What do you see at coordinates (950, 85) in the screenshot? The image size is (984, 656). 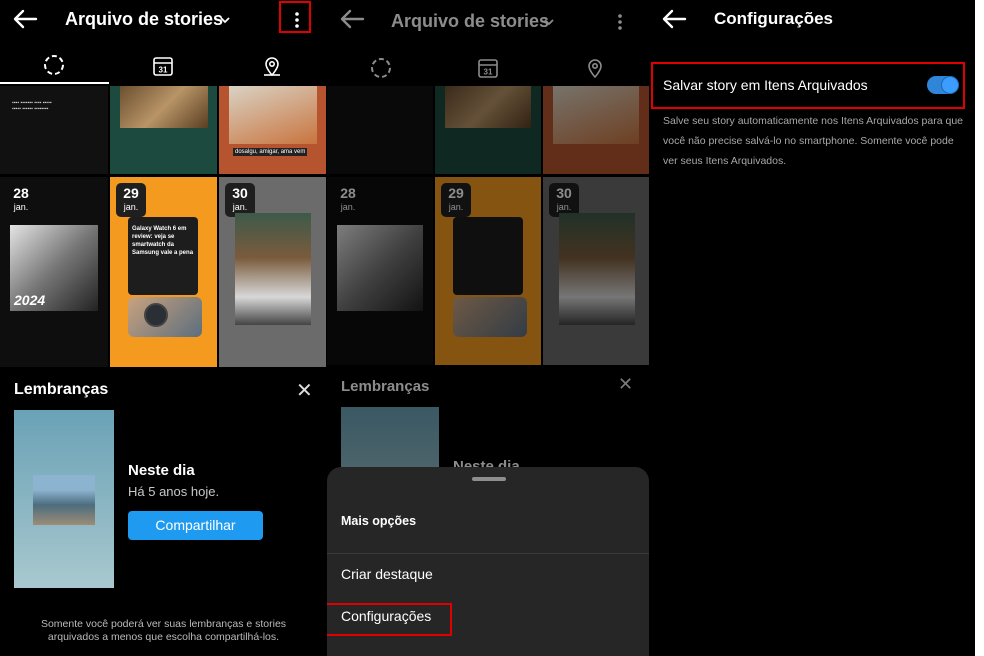 I see `toggle-knob` at bounding box center [950, 85].